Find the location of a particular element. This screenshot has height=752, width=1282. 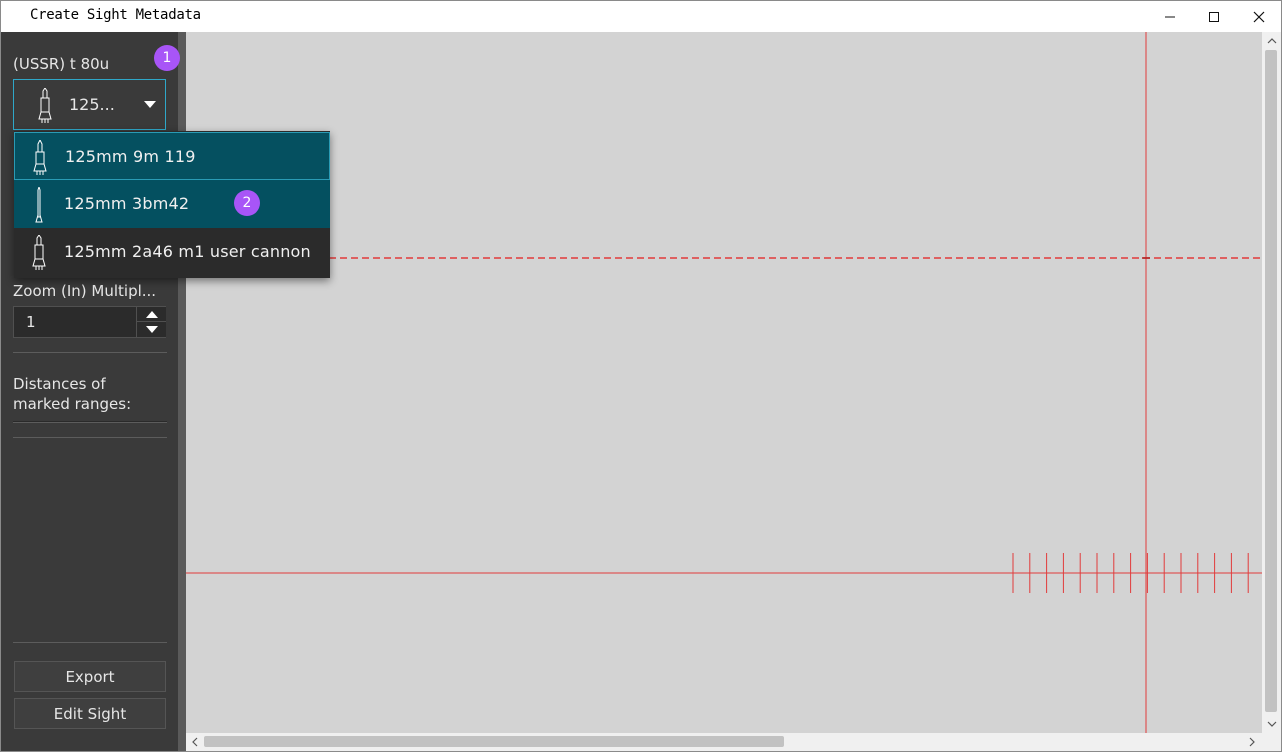

minimize-button is located at coordinates (1170, 16).